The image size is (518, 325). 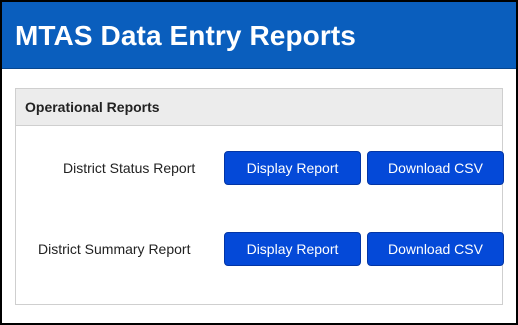 I want to click on district-status-display-report-button: Display Report, so click(x=292, y=168).